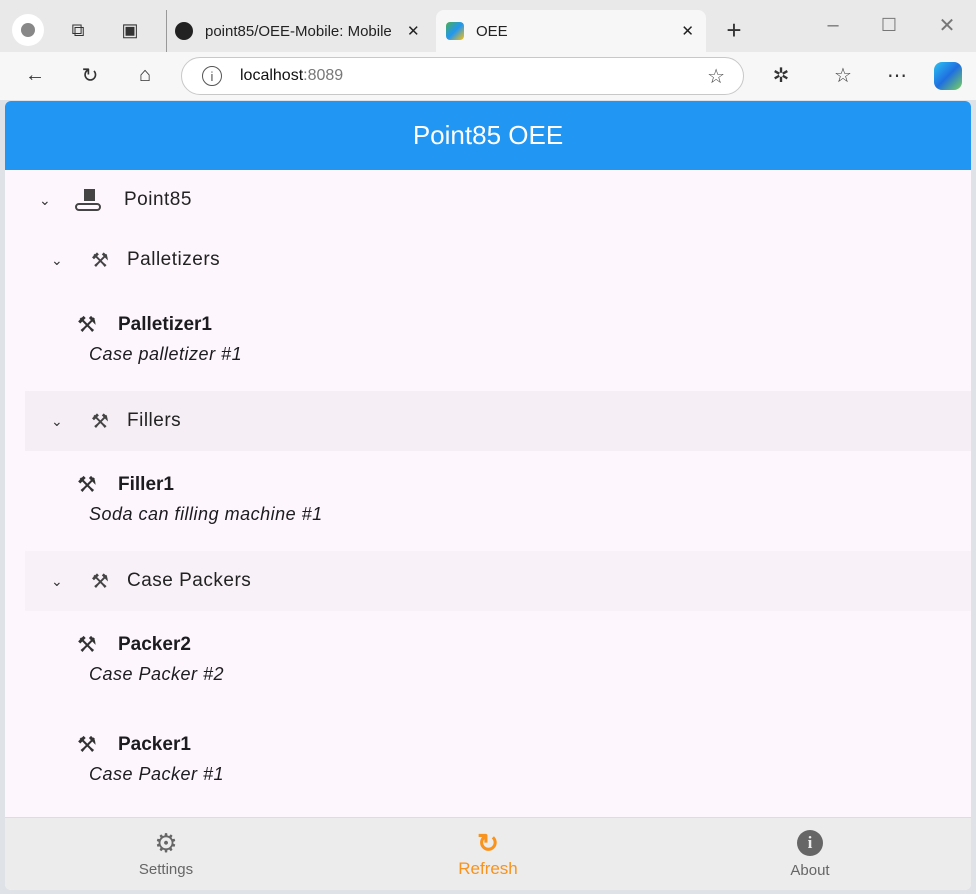 The height and width of the screenshot is (894, 976). Describe the element at coordinates (734, 30) in the screenshot. I see `new-tab-icon: +` at that location.